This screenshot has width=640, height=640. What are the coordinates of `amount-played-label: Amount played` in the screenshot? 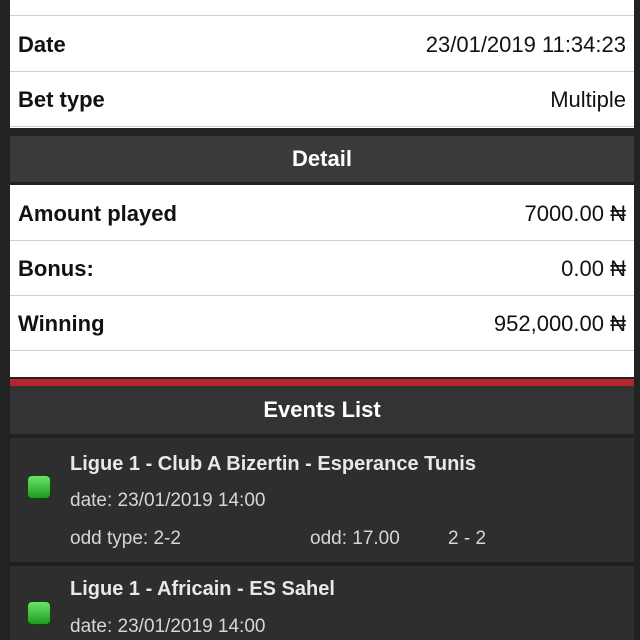 It's located at (97, 213).